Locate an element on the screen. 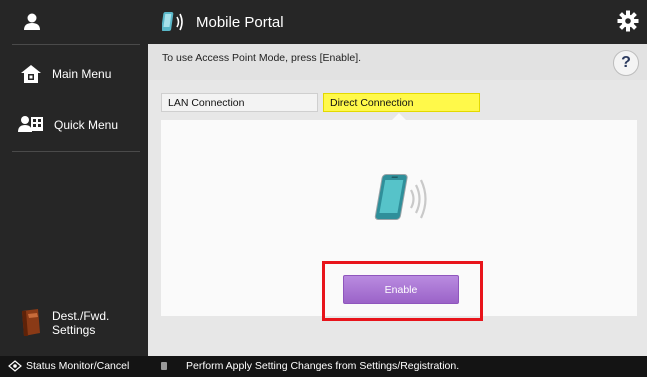 The width and height of the screenshot is (647, 377). page-title: Mobile Portal is located at coordinates (240, 22).